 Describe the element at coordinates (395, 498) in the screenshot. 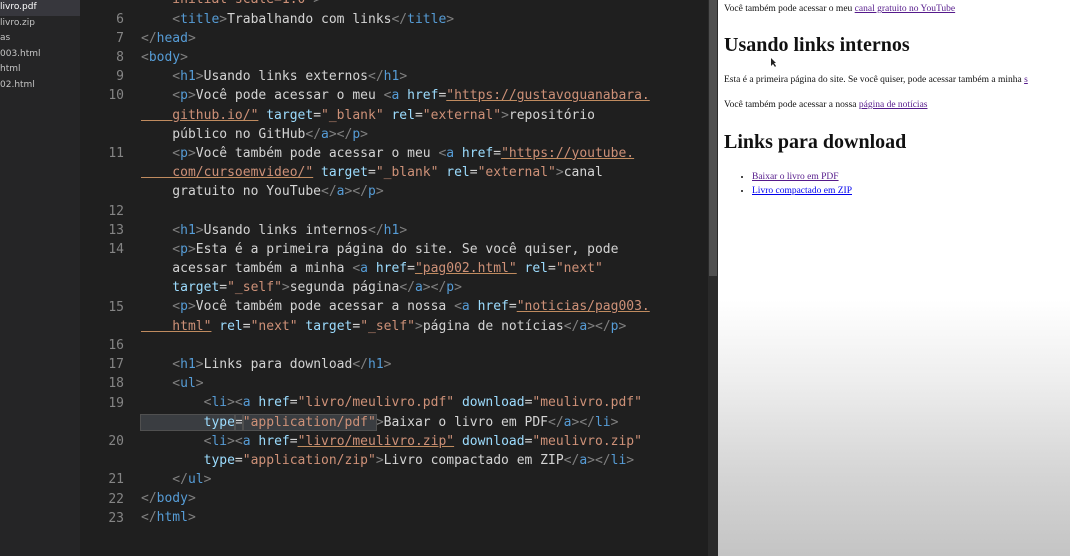

I see `code-line: </body>` at that location.